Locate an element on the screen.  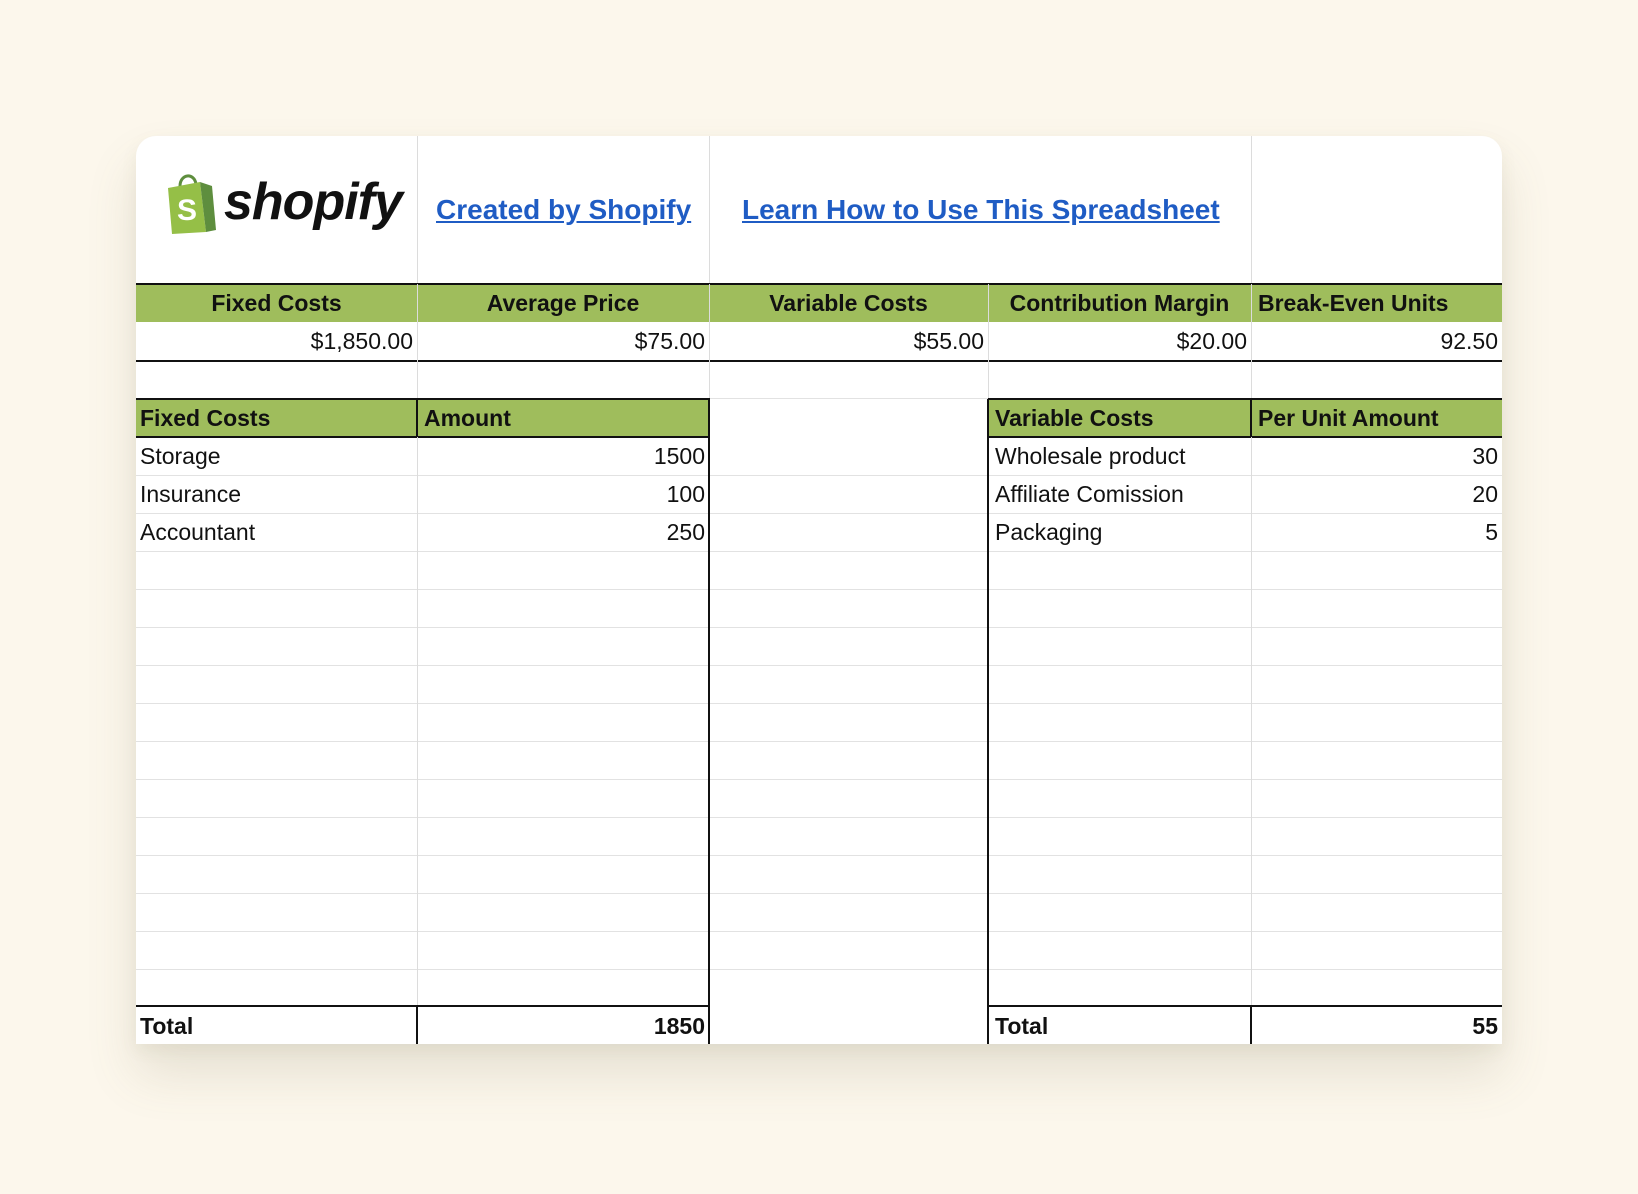
learn-how-link: Learn How to Use This Spreadsheet is located at coordinates (981, 210).